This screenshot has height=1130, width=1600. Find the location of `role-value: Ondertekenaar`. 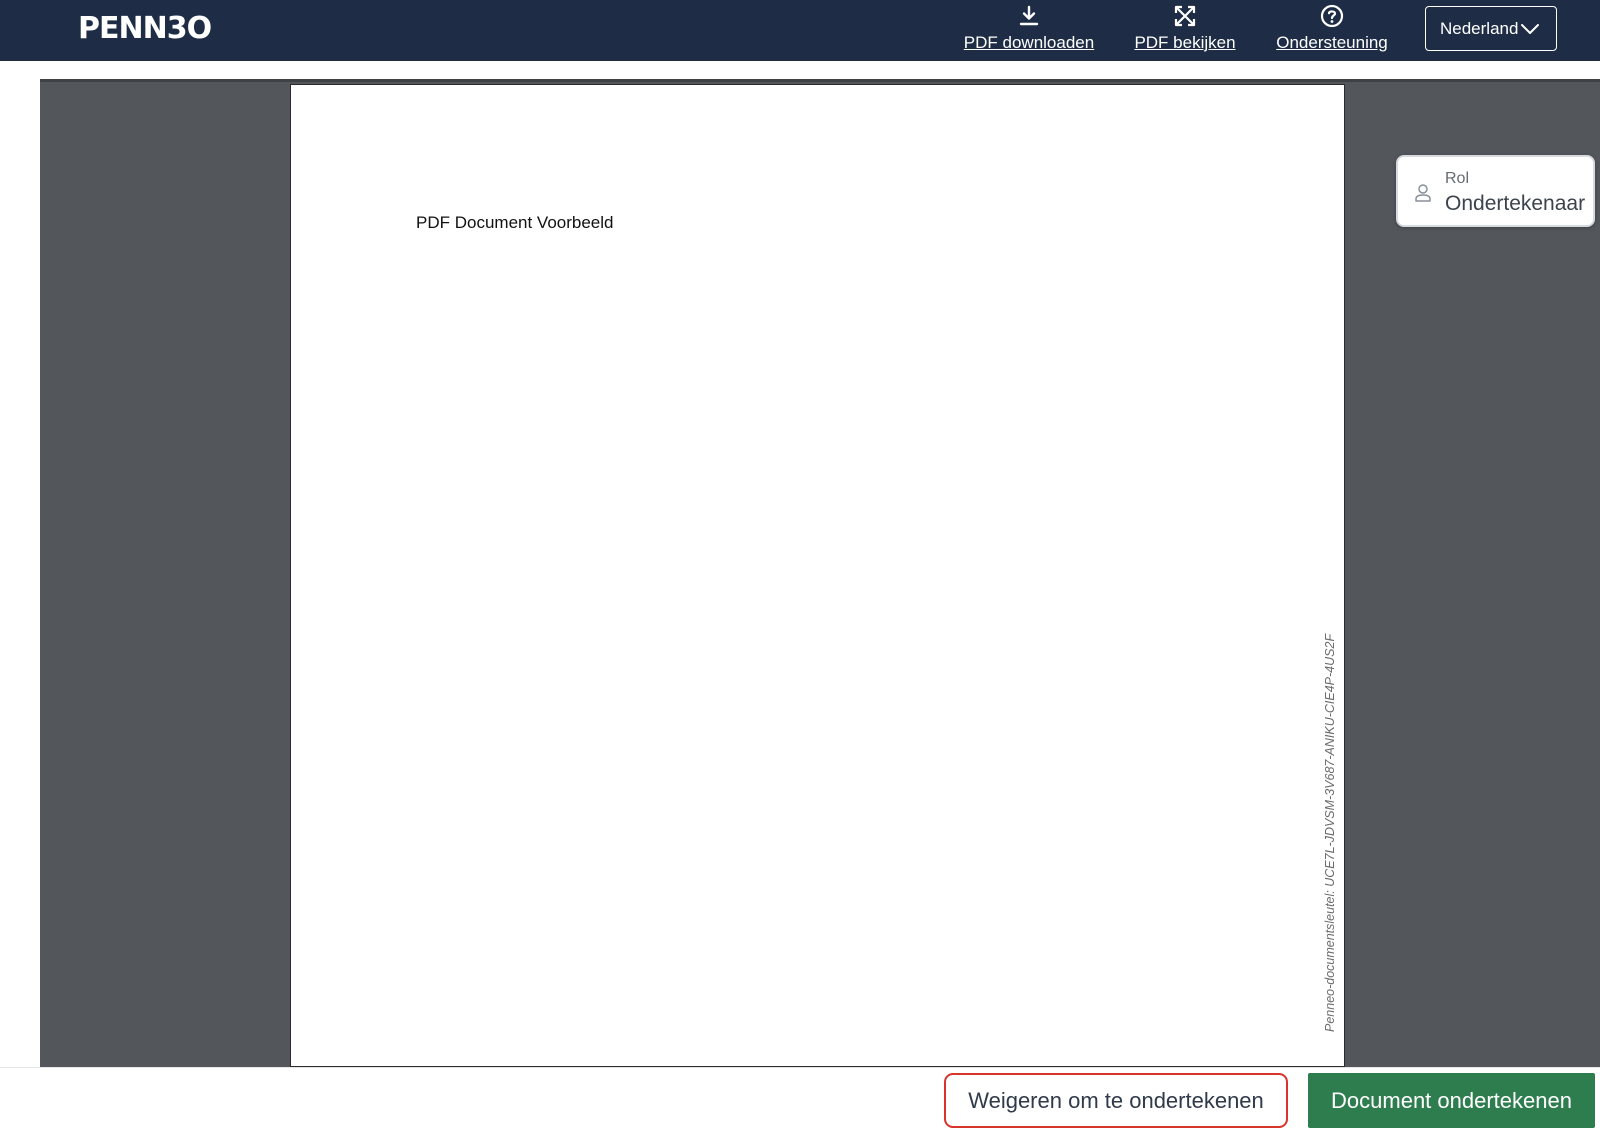

role-value: Ondertekenaar is located at coordinates (1515, 203).